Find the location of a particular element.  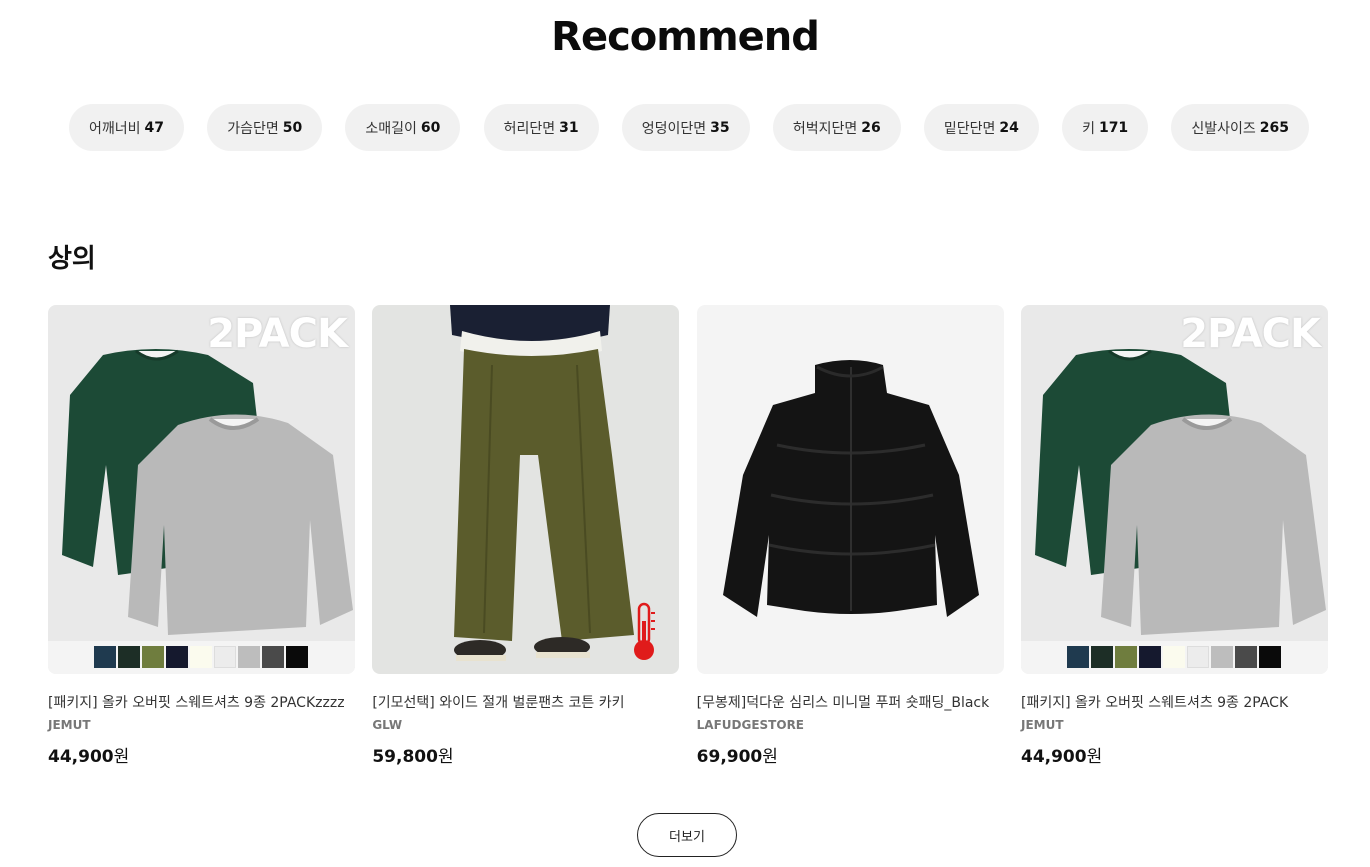

price-value: 59,800 is located at coordinates (405, 757).